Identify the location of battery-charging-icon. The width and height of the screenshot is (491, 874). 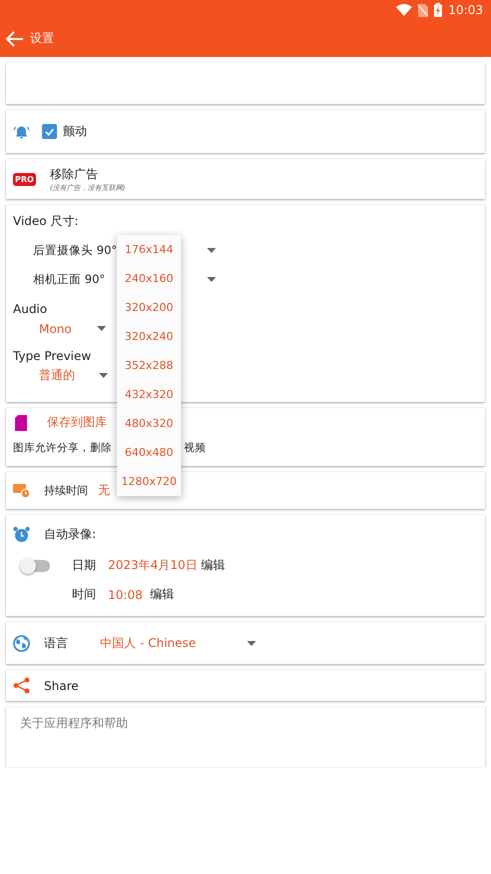
(438, 10).